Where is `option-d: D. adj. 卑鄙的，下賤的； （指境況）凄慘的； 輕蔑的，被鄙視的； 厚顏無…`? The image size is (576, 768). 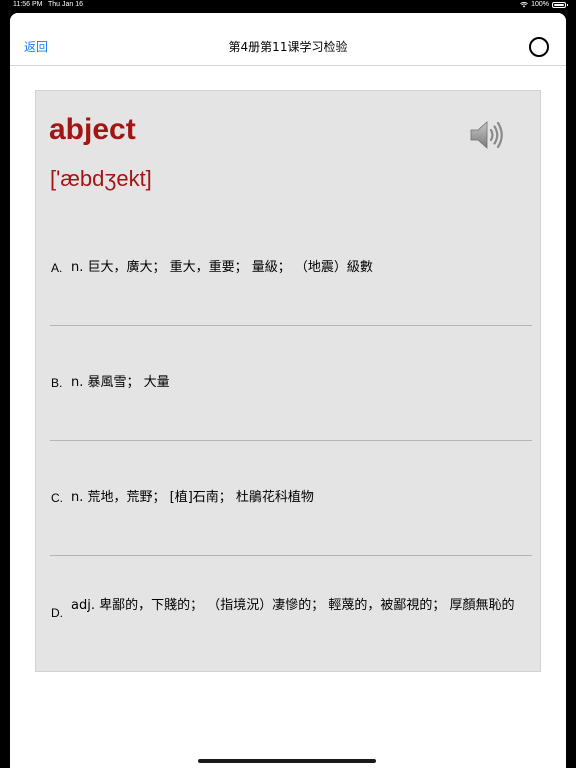
option-d: D. adj. 卑鄙的，下賤的； （指境況）凄慘的； 輕蔑的，被鄙視的； 厚顏無… is located at coordinates (289, 613).